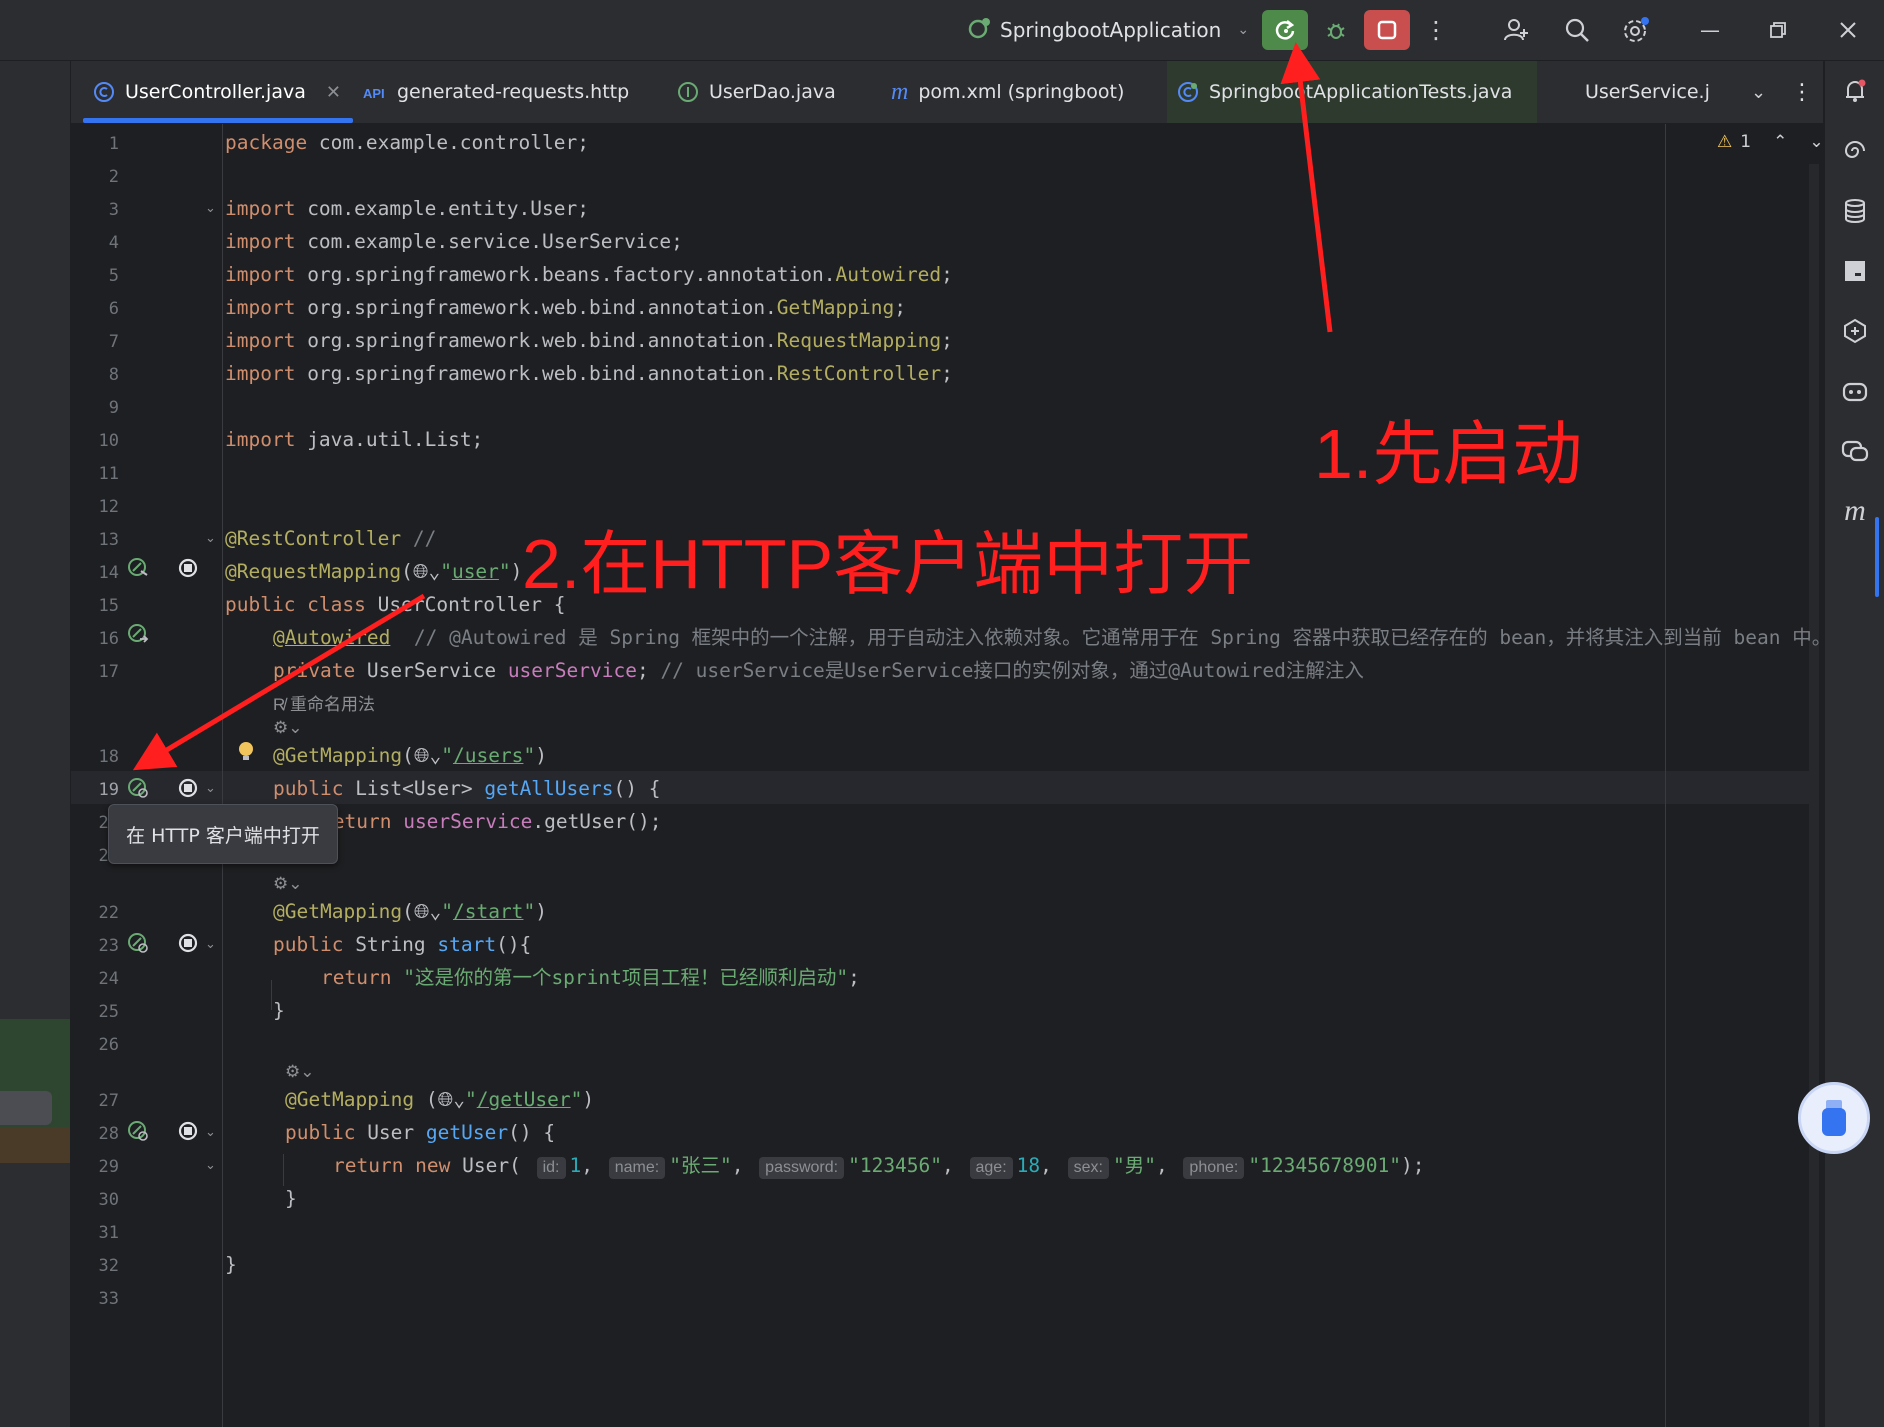 The height and width of the screenshot is (1427, 1884). Describe the element at coordinates (1306, 187) in the screenshot. I see `arrow-to-rerun` at that location.